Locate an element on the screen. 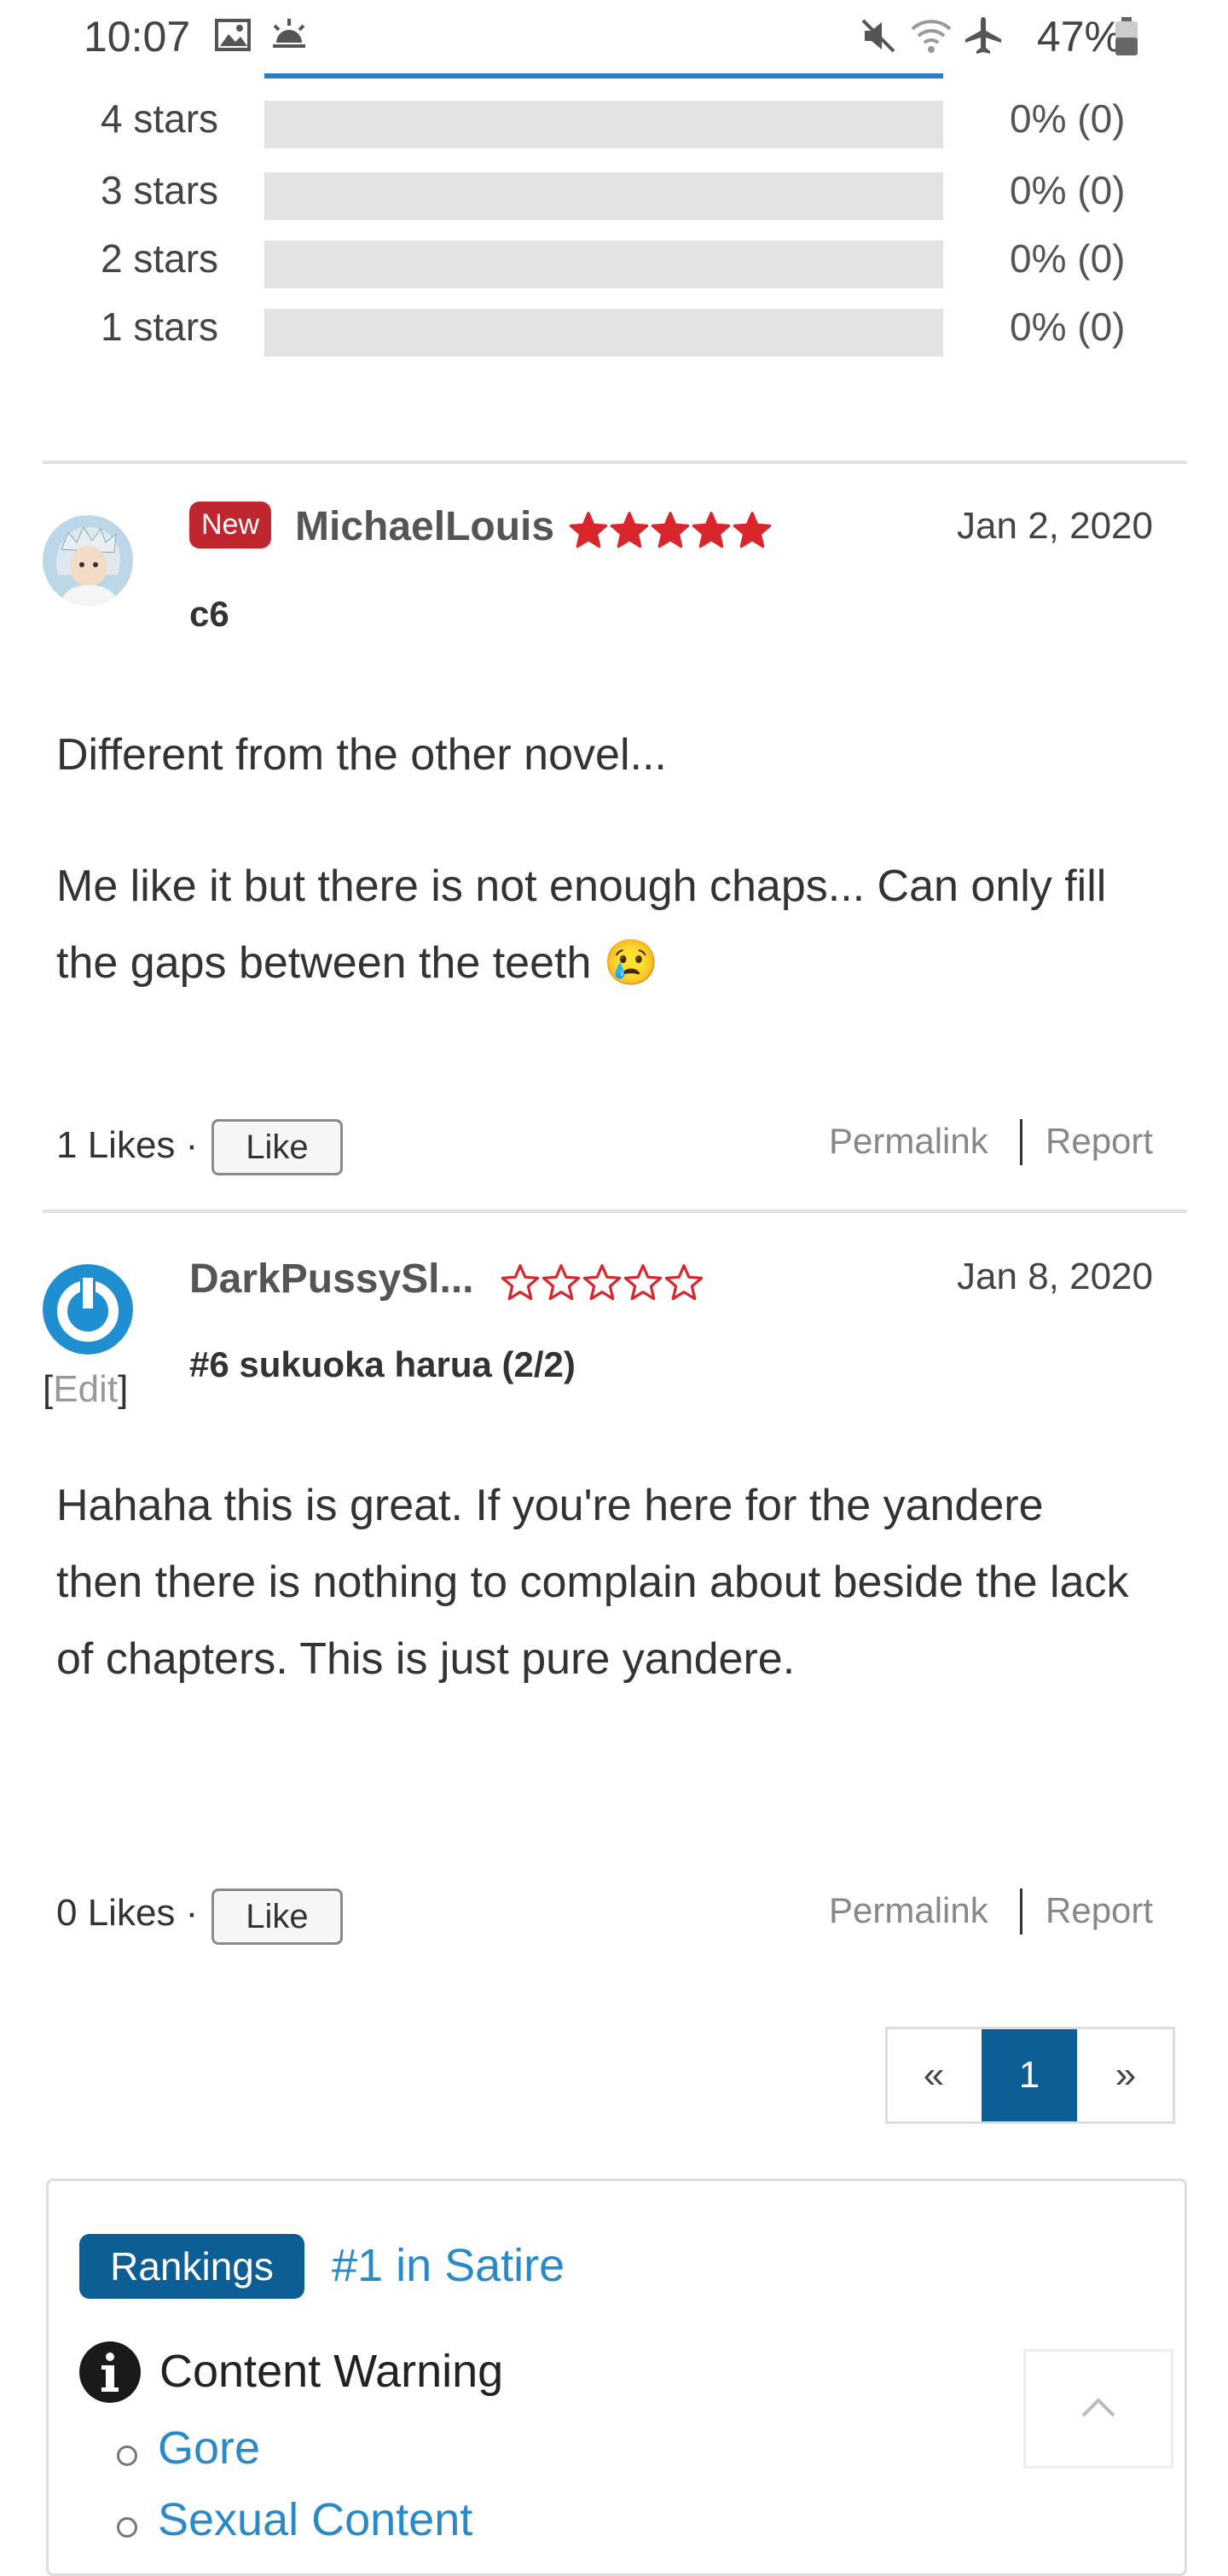  status-bar: 10:07 47% is located at coordinates (614, 36).